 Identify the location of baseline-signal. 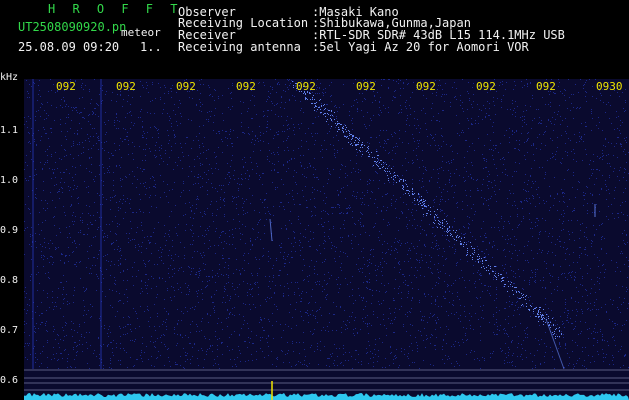
(326, 396).